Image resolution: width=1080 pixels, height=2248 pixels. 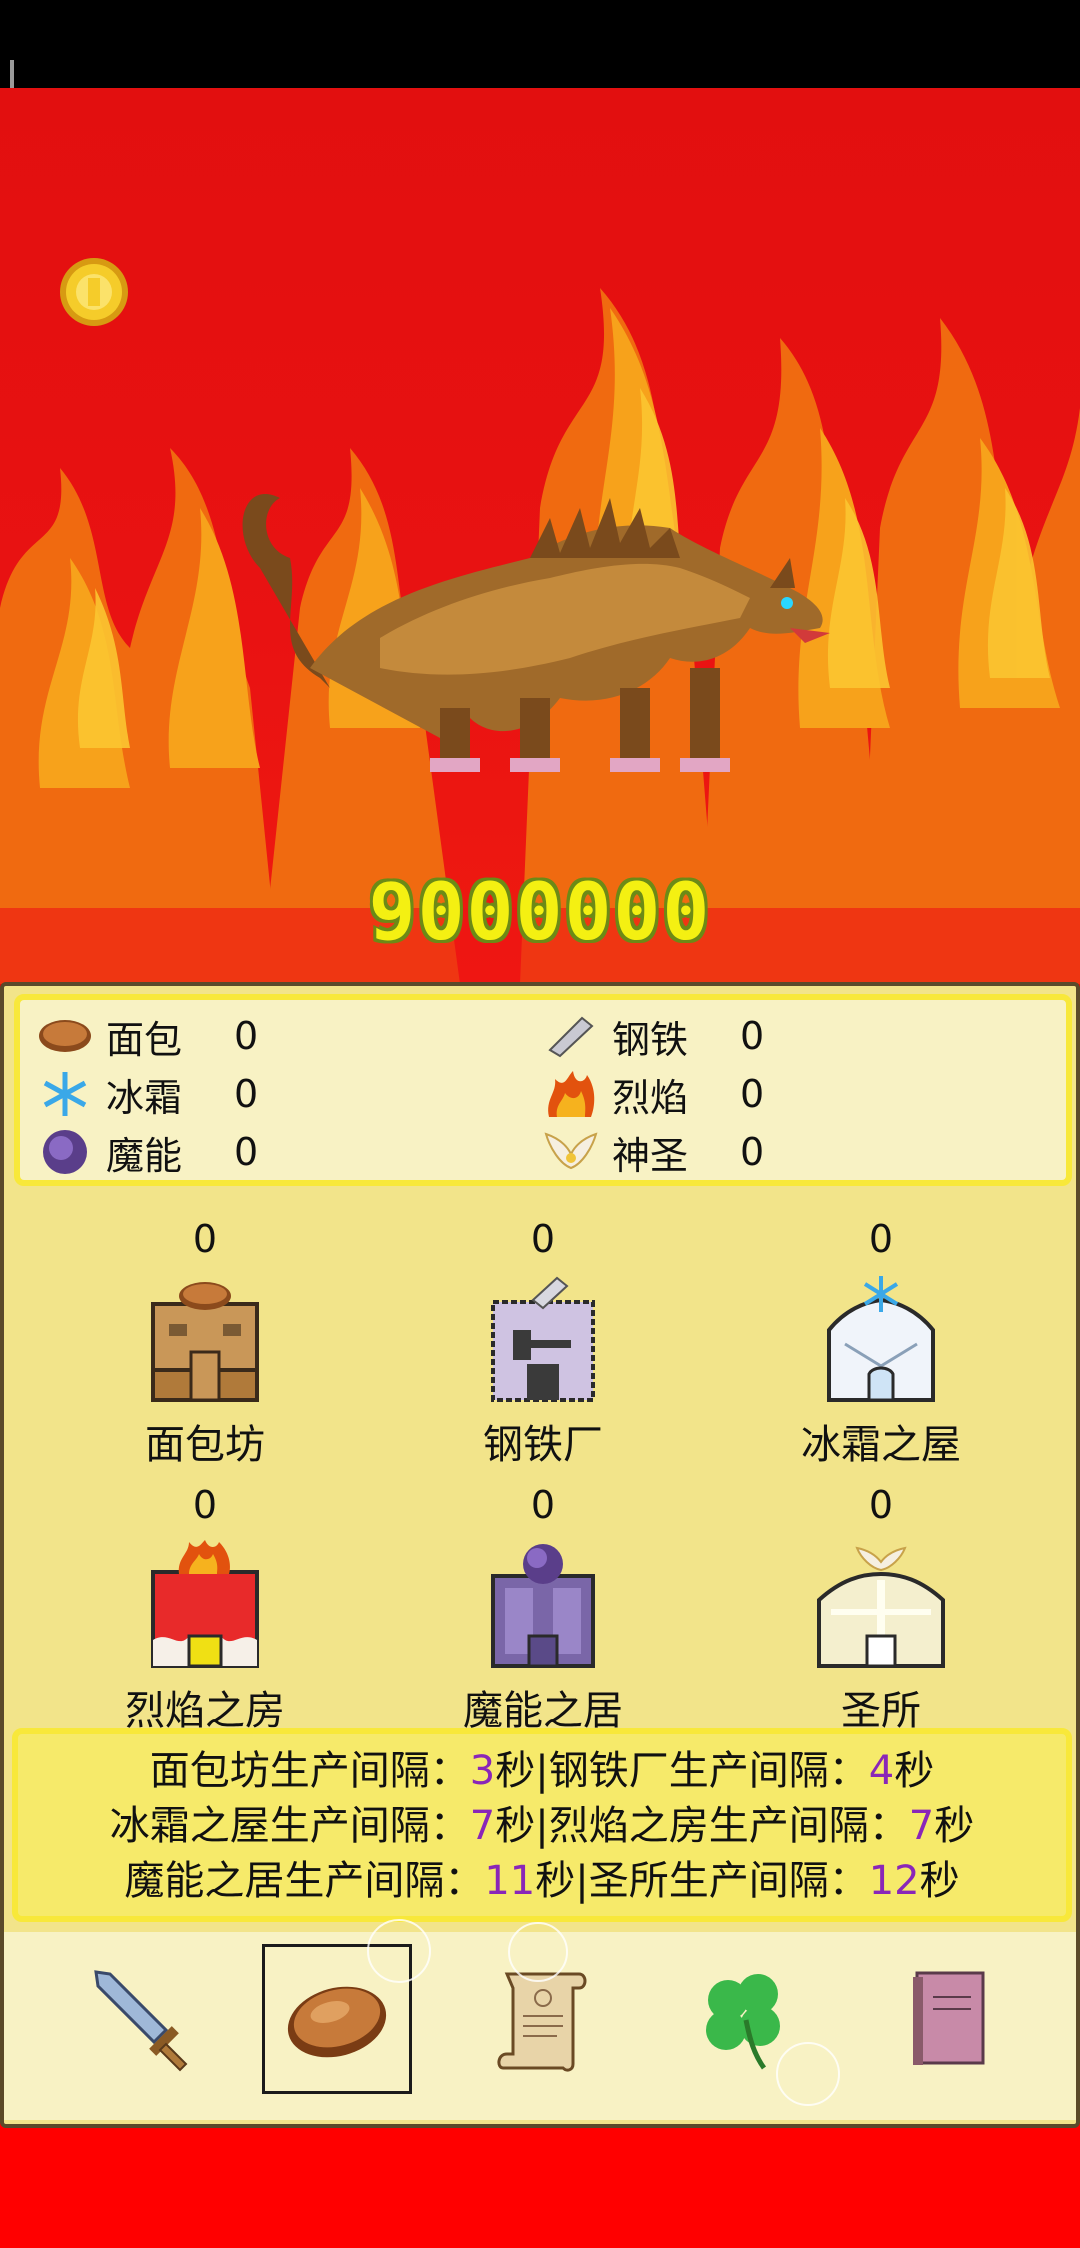 I want to click on coin-counter: 1, so click(x=93, y=291).